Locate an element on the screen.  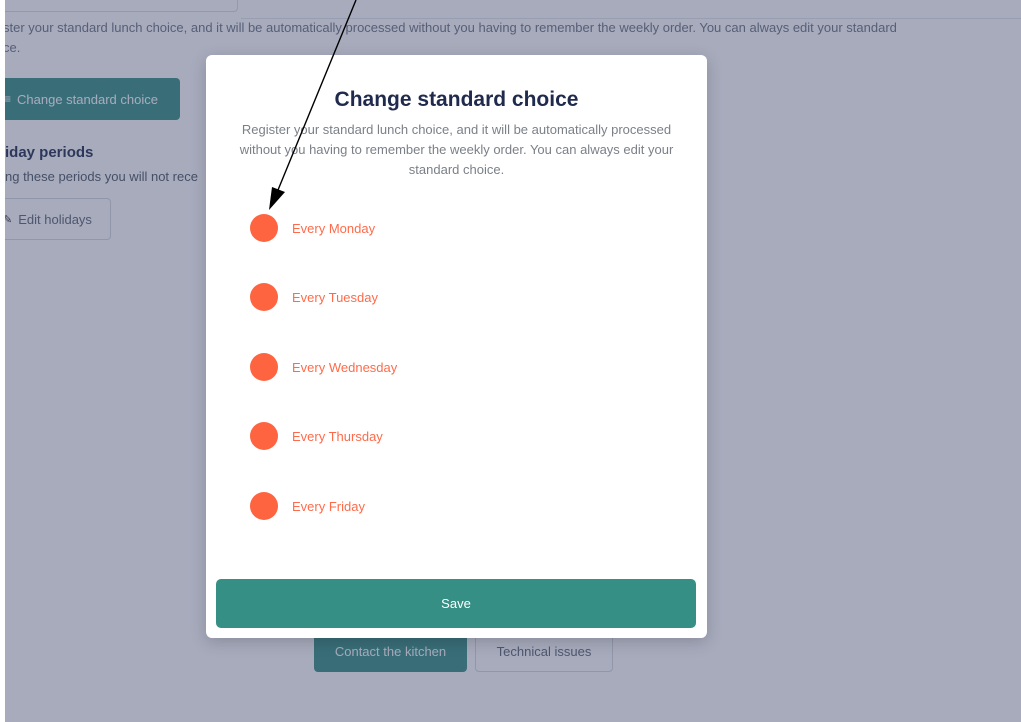
day-label: Every Monday is located at coordinates (334, 228).